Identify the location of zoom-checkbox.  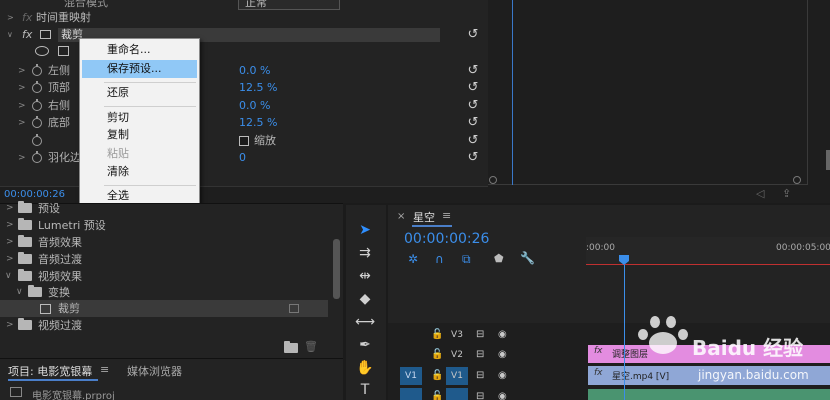
(244, 141).